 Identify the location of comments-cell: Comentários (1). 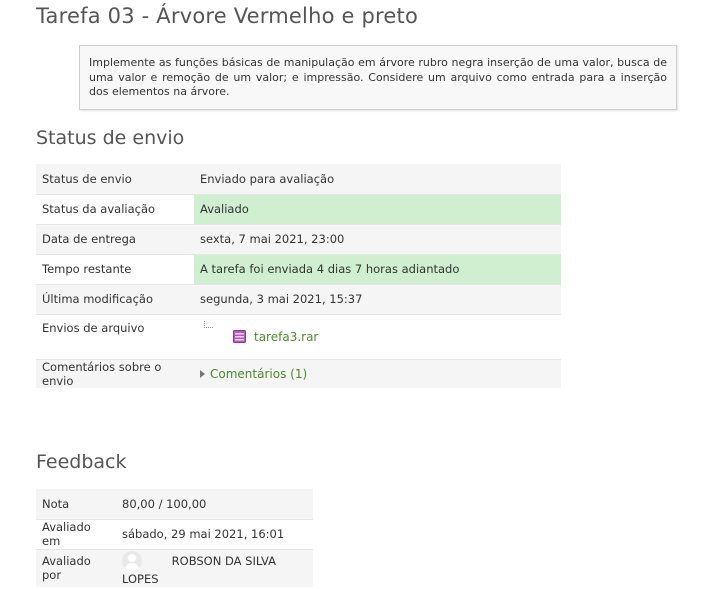
(377, 373).